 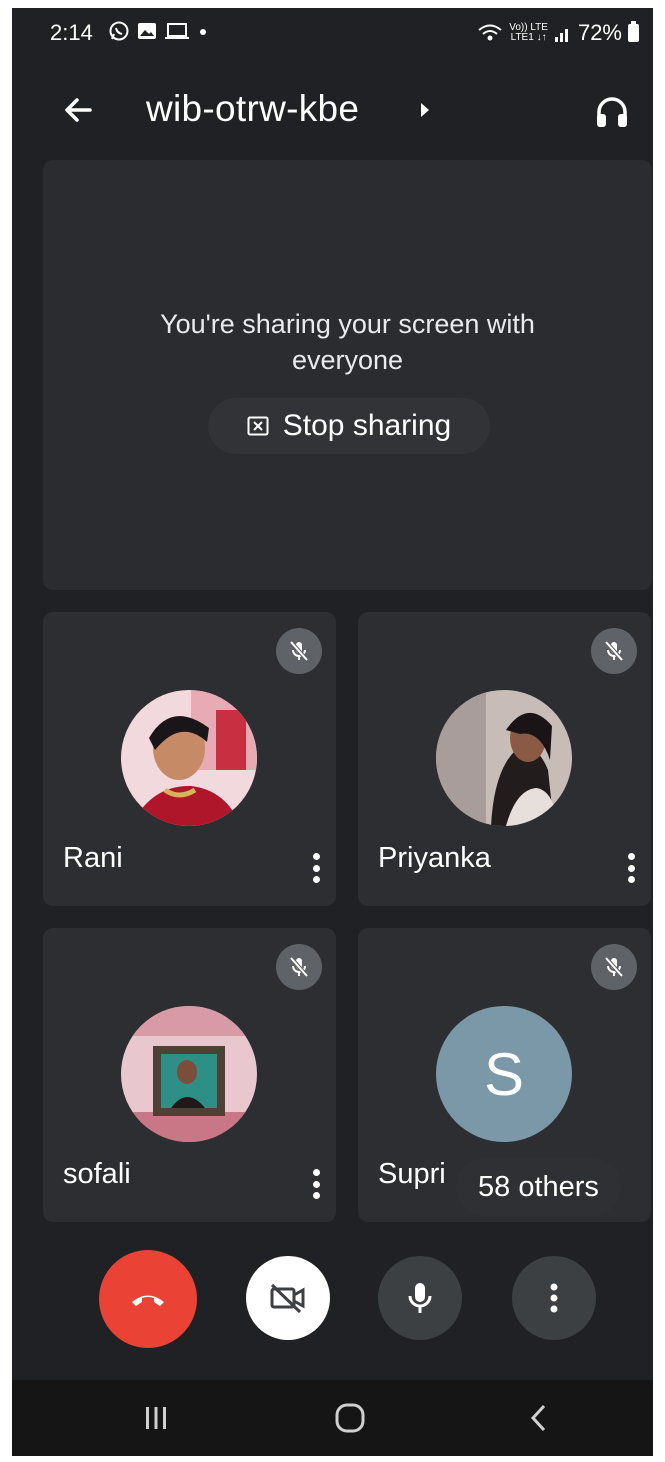 I want to click on home-icon, so click(x=350, y=1418).